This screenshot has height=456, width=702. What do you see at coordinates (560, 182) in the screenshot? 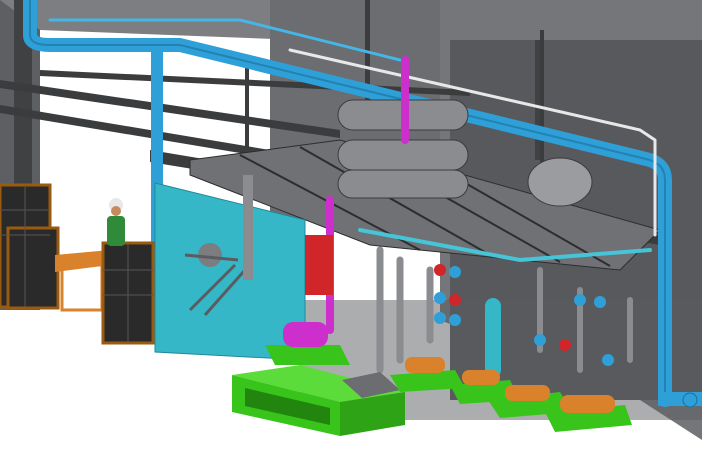
I see `vessel-tank` at bounding box center [560, 182].